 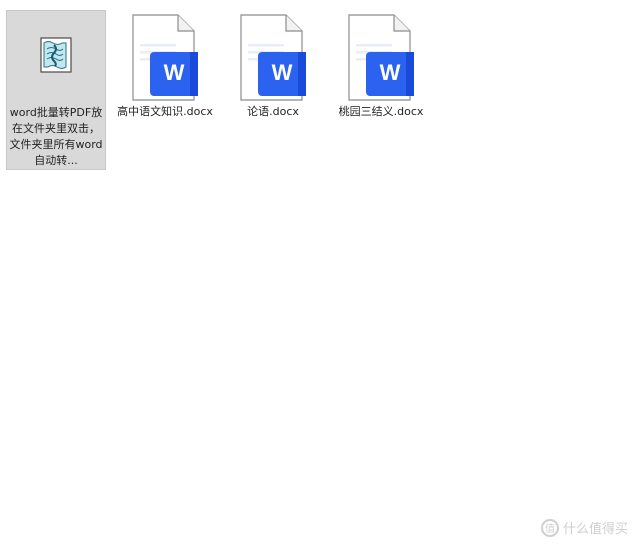 I want to click on vbscript-file-icon, so click(x=56, y=55).